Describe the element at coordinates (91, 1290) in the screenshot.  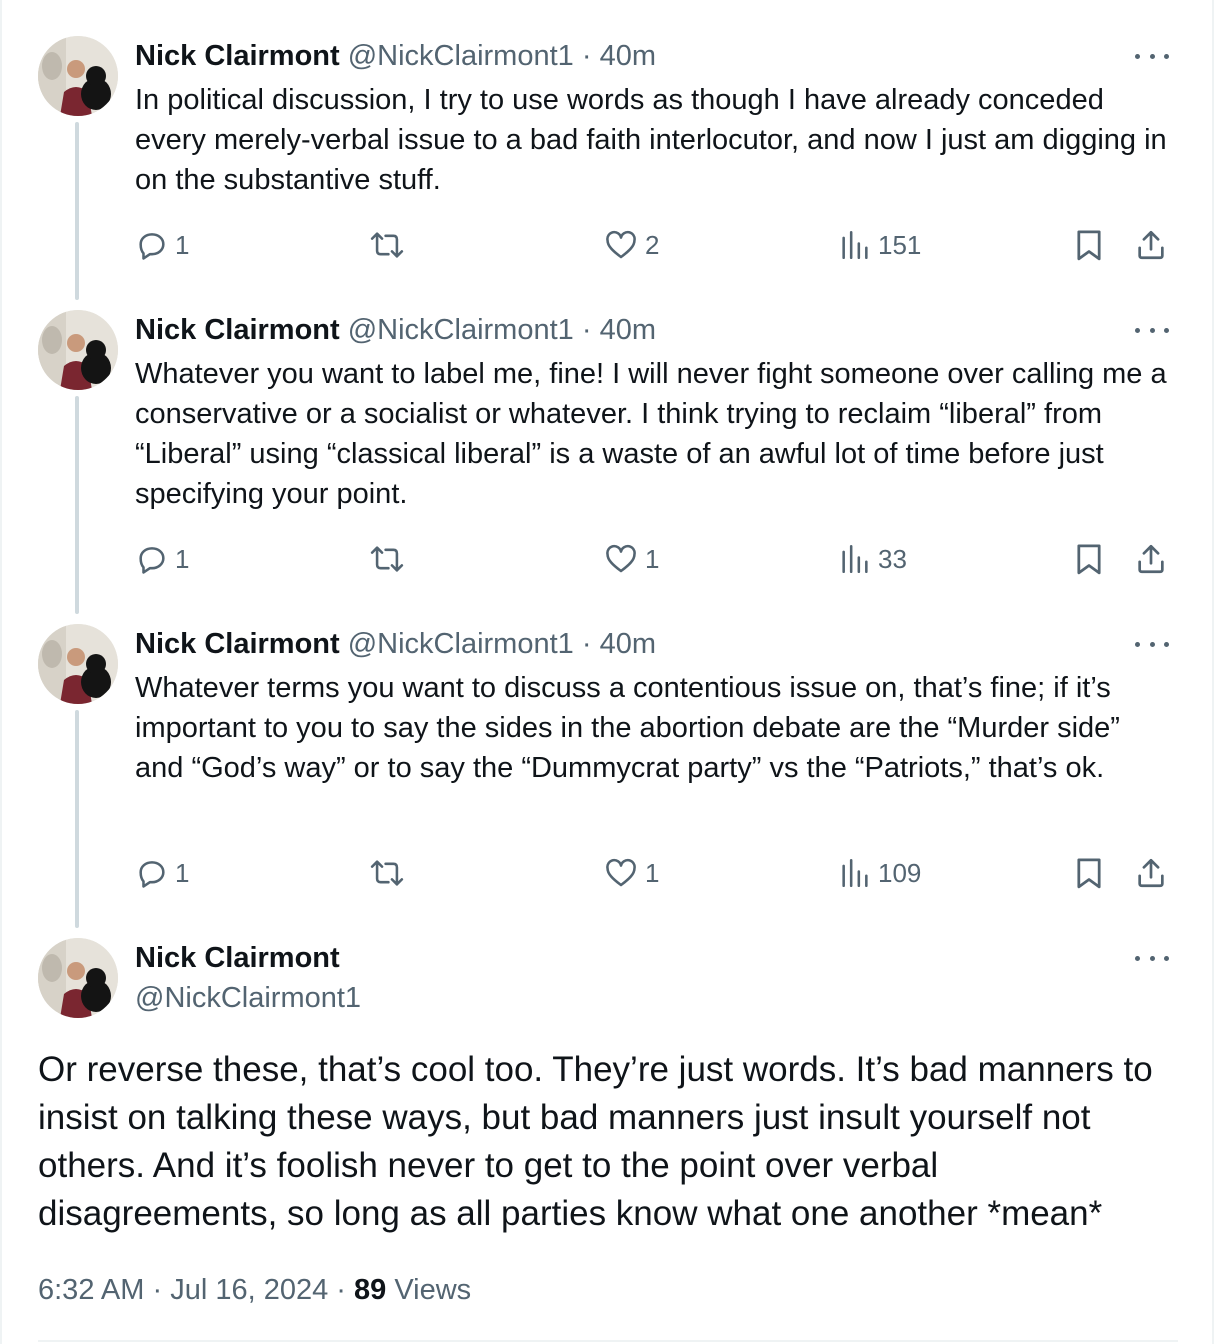
I see `tweet-timestamp: 6:32 AM` at that location.